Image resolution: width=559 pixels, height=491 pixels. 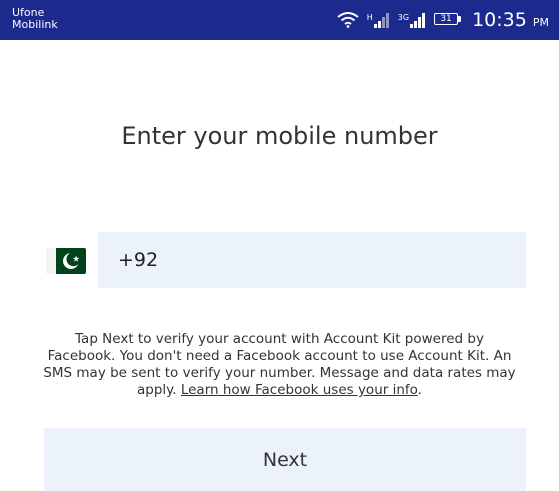 I want to click on clock-time: 10:35, so click(x=499, y=20).